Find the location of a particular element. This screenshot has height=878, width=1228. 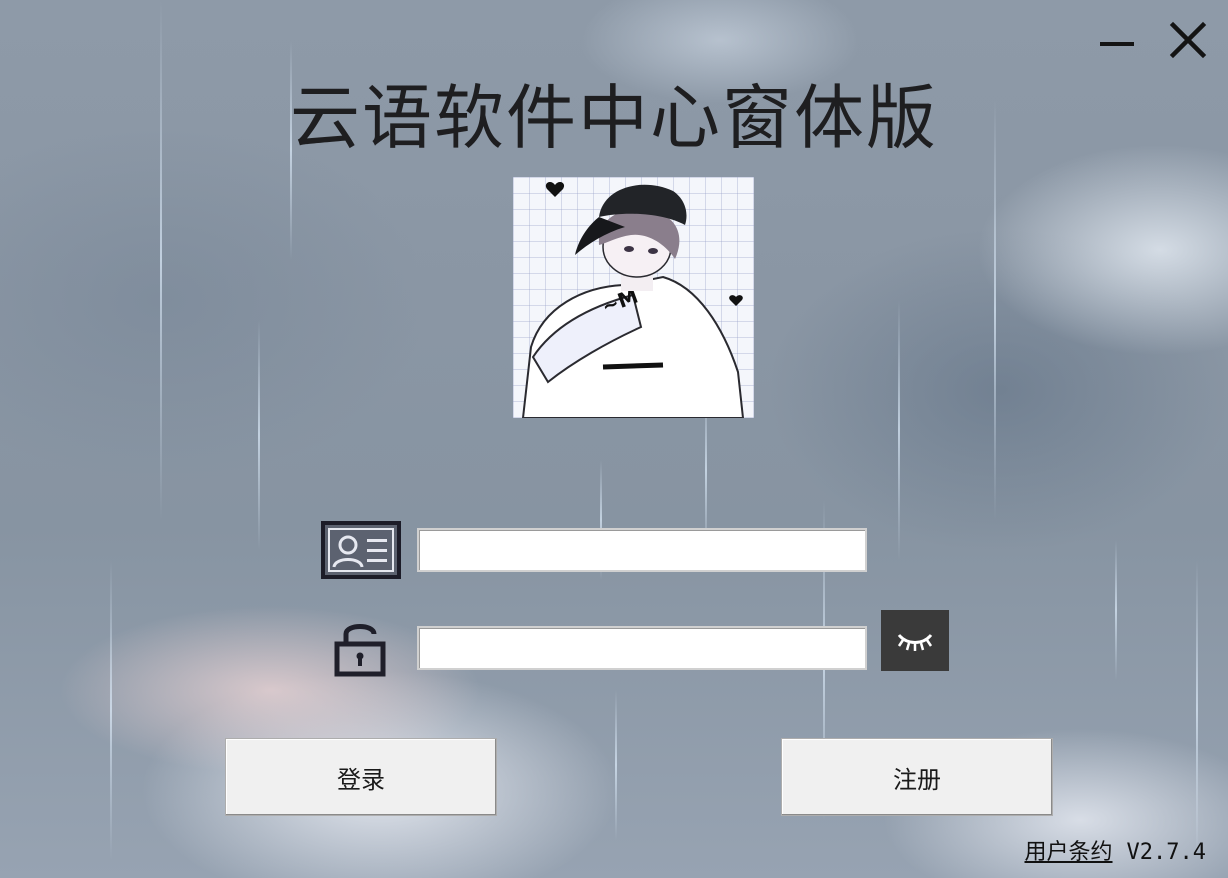

avatar: ~M is located at coordinates (633, 297).